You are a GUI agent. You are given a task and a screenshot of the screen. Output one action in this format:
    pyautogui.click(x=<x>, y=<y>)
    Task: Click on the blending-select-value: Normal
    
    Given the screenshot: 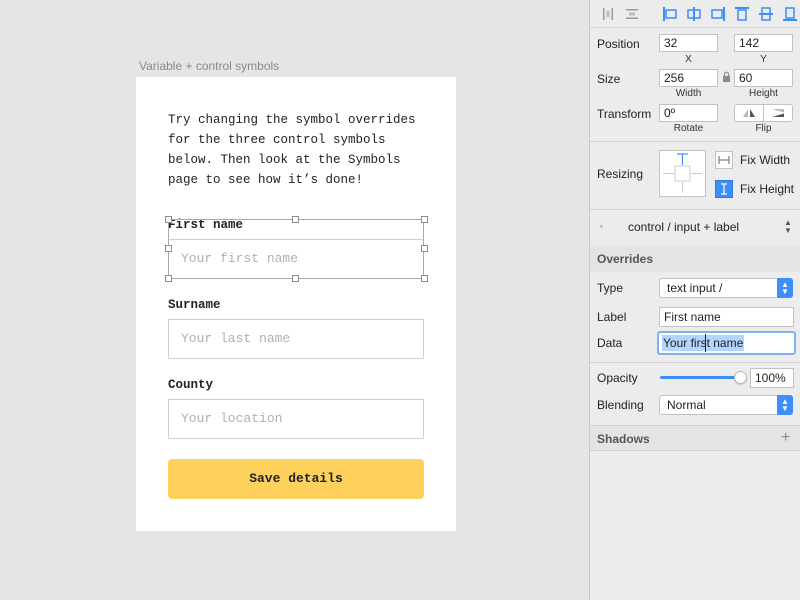 What is the action you would take?
    pyautogui.click(x=686, y=405)
    